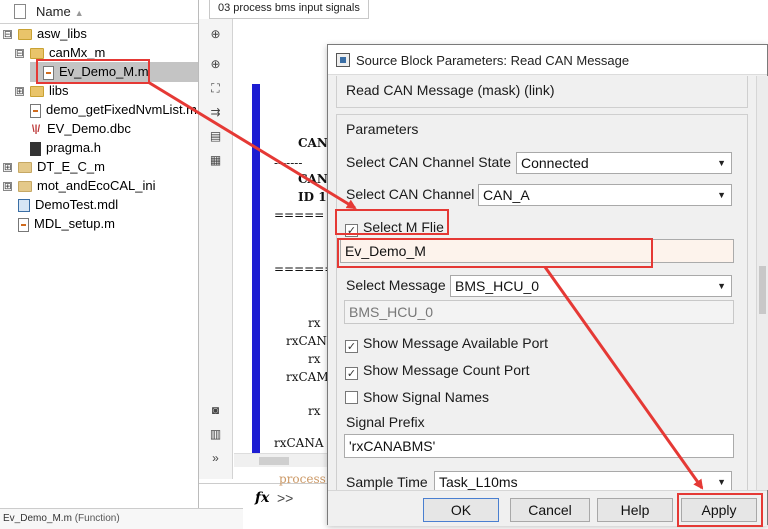 This screenshot has width=768, height=529. What do you see at coordinates (392, 222) in the screenshot?
I see `highlight-box-select-m-file` at bounding box center [392, 222].